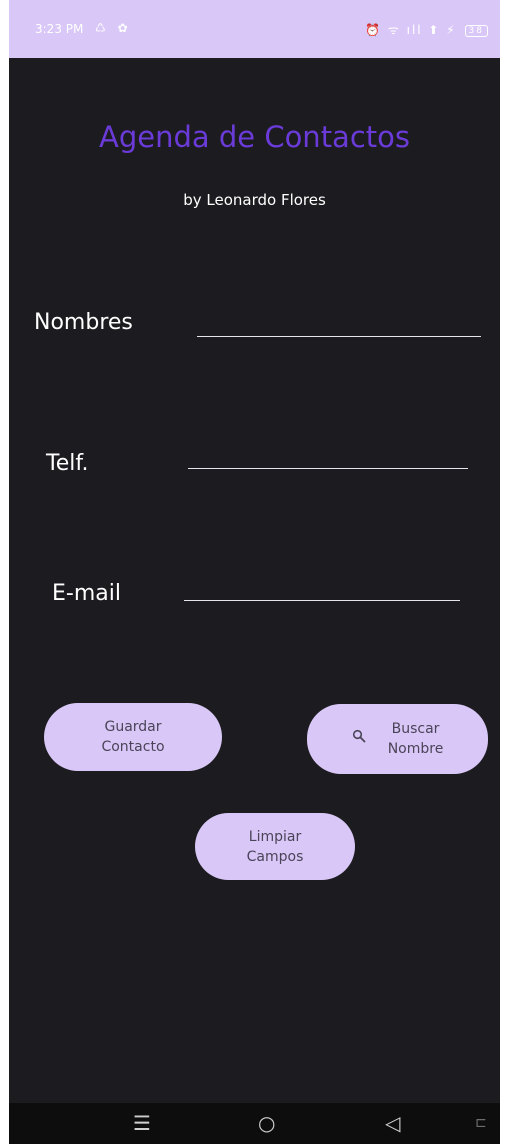 This screenshot has height=1144, width=508. I want to click on page-subtitle: by Leonardo Flores, so click(254, 200).